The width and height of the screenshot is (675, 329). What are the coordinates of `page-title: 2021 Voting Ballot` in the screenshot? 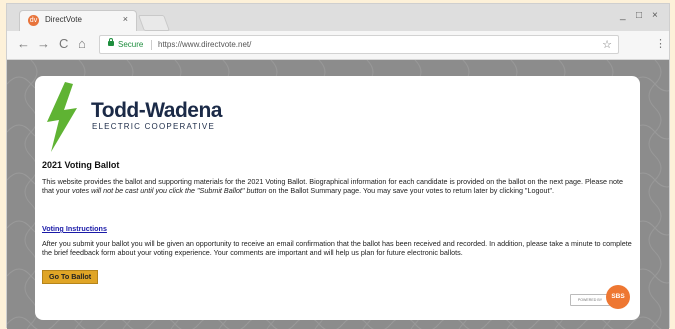 It's located at (81, 165).